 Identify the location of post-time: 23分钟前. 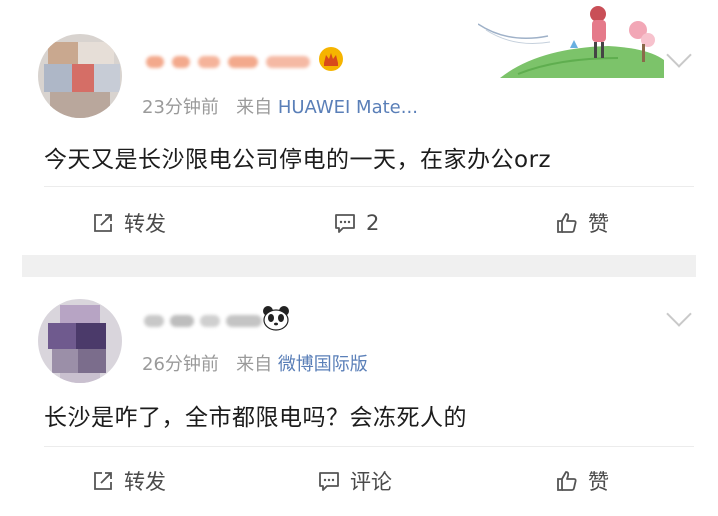
(180, 107).